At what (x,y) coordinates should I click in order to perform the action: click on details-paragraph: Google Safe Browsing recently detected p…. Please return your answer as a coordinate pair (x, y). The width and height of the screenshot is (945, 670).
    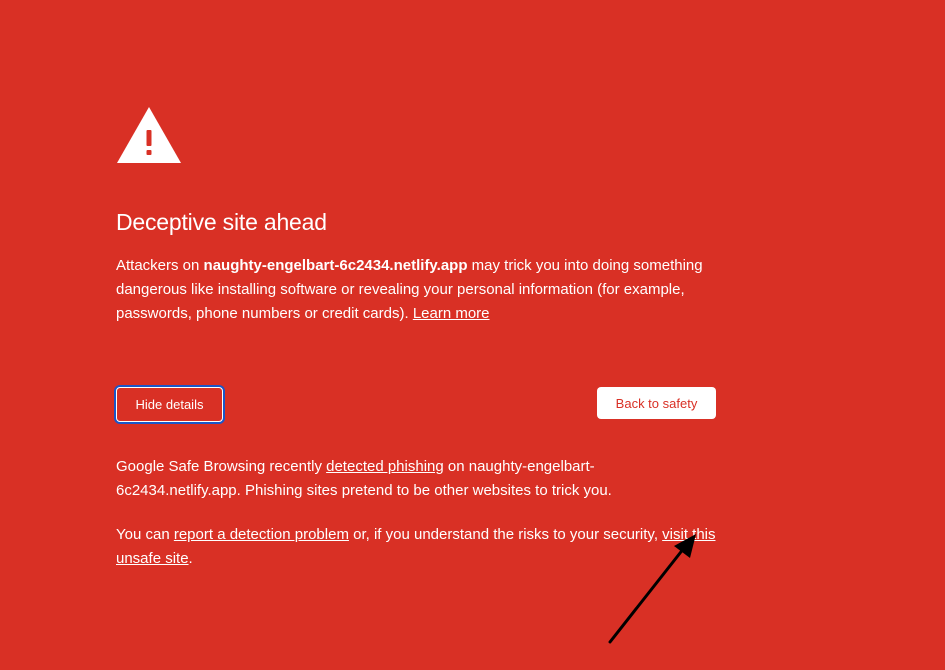
    Looking at the image, I should click on (416, 479).